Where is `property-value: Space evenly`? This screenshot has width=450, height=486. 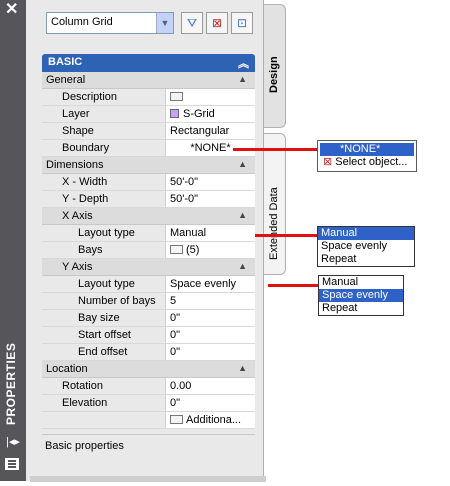
property-value: Space evenly is located at coordinates (210, 284).